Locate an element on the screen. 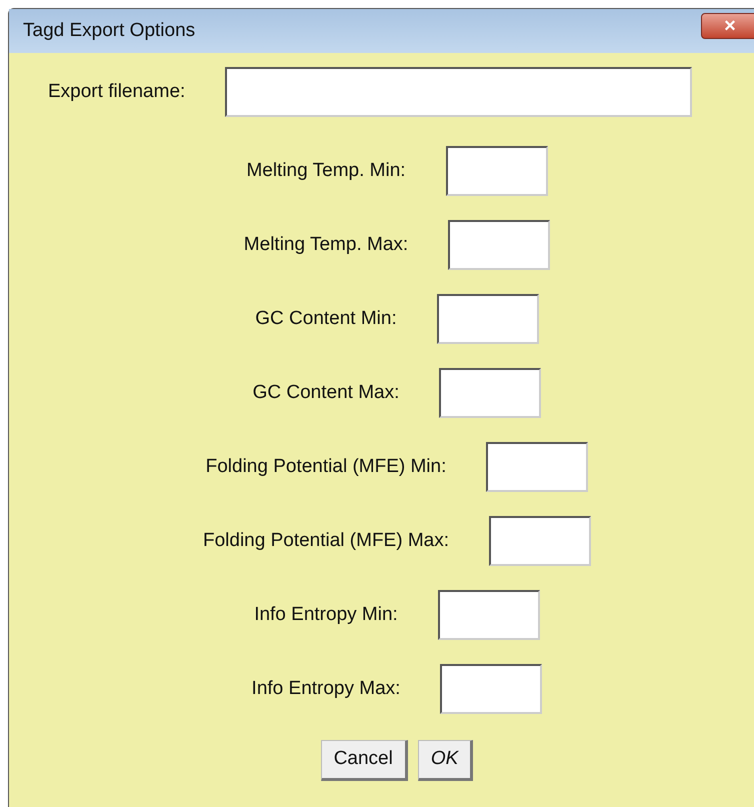  window-title: Tagd Export Options is located at coordinates (109, 30).